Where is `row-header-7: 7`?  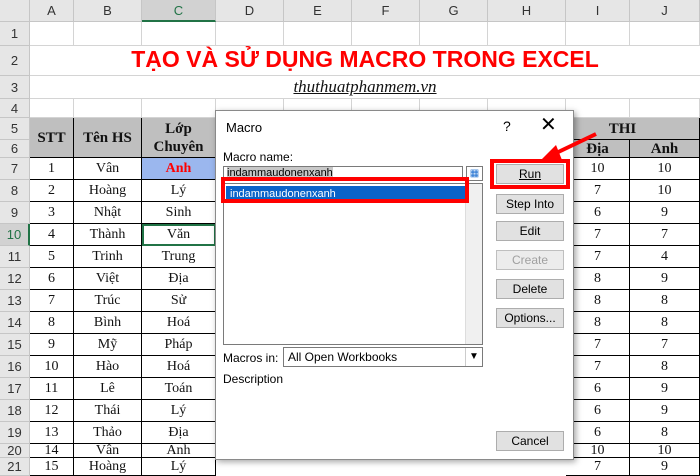
row-header-7: 7 is located at coordinates (15, 169).